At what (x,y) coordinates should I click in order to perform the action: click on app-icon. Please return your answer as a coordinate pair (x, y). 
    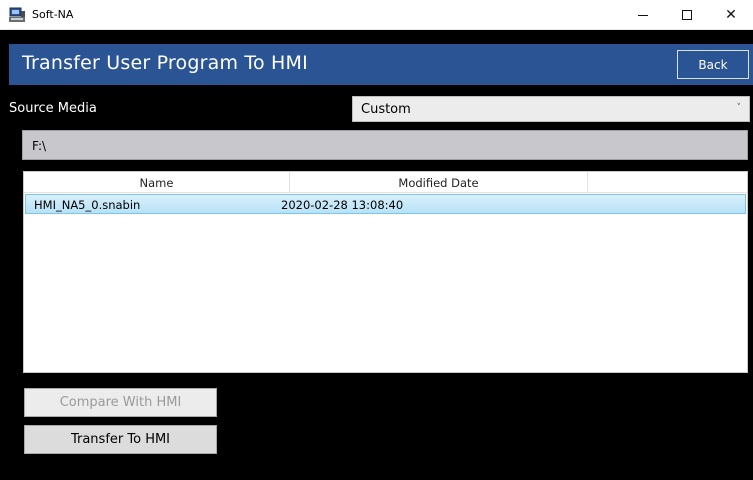
    Looking at the image, I should click on (17, 14).